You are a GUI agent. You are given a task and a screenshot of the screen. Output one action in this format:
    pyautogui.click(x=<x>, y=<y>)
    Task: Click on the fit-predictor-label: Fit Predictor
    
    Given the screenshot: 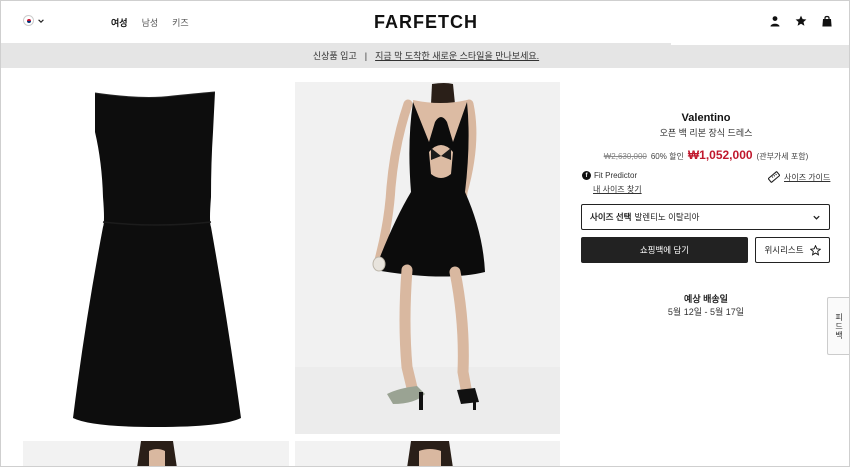 What is the action you would take?
    pyautogui.click(x=616, y=175)
    